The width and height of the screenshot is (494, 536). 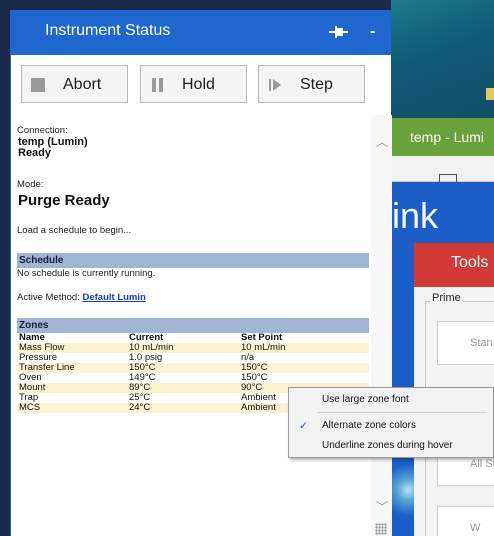 I want to click on step-label: Step, so click(x=316, y=84).